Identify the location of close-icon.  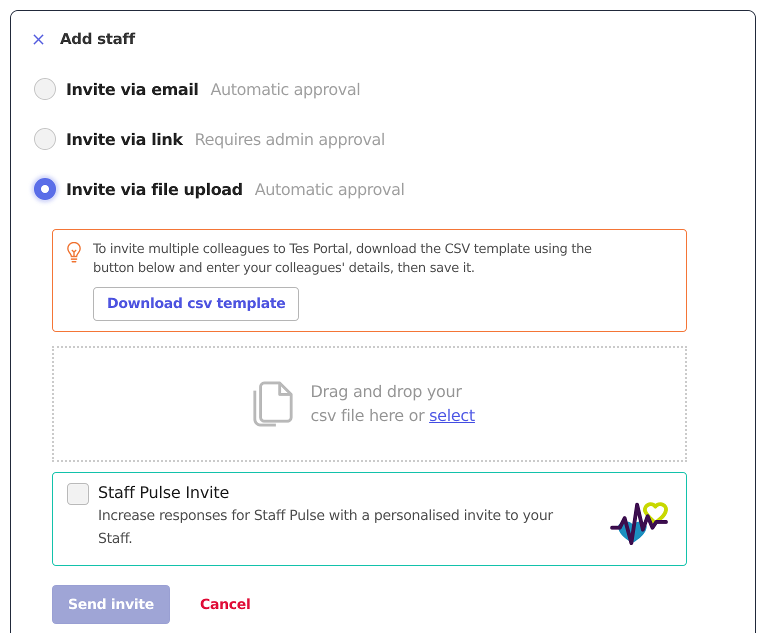
(38, 39).